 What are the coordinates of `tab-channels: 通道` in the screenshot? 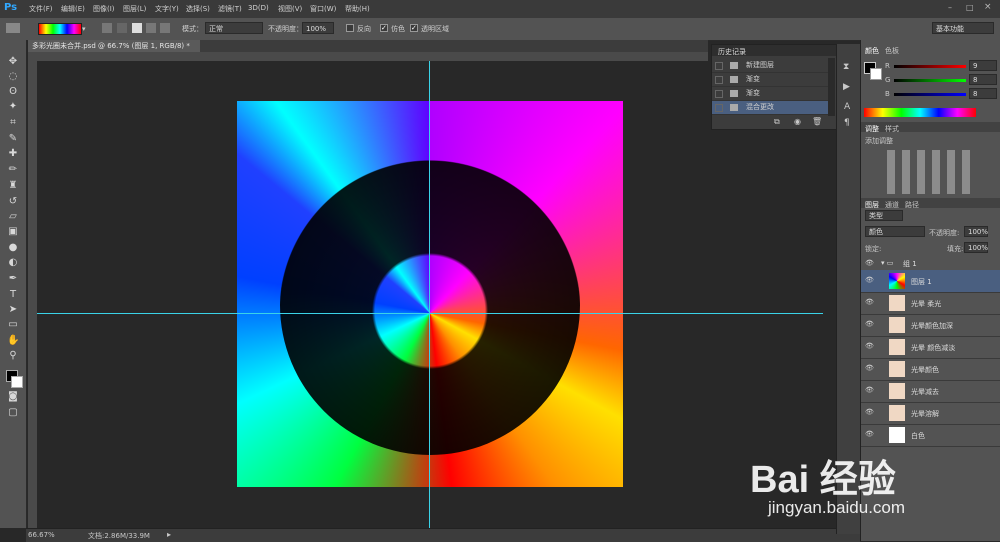 It's located at (892, 205).